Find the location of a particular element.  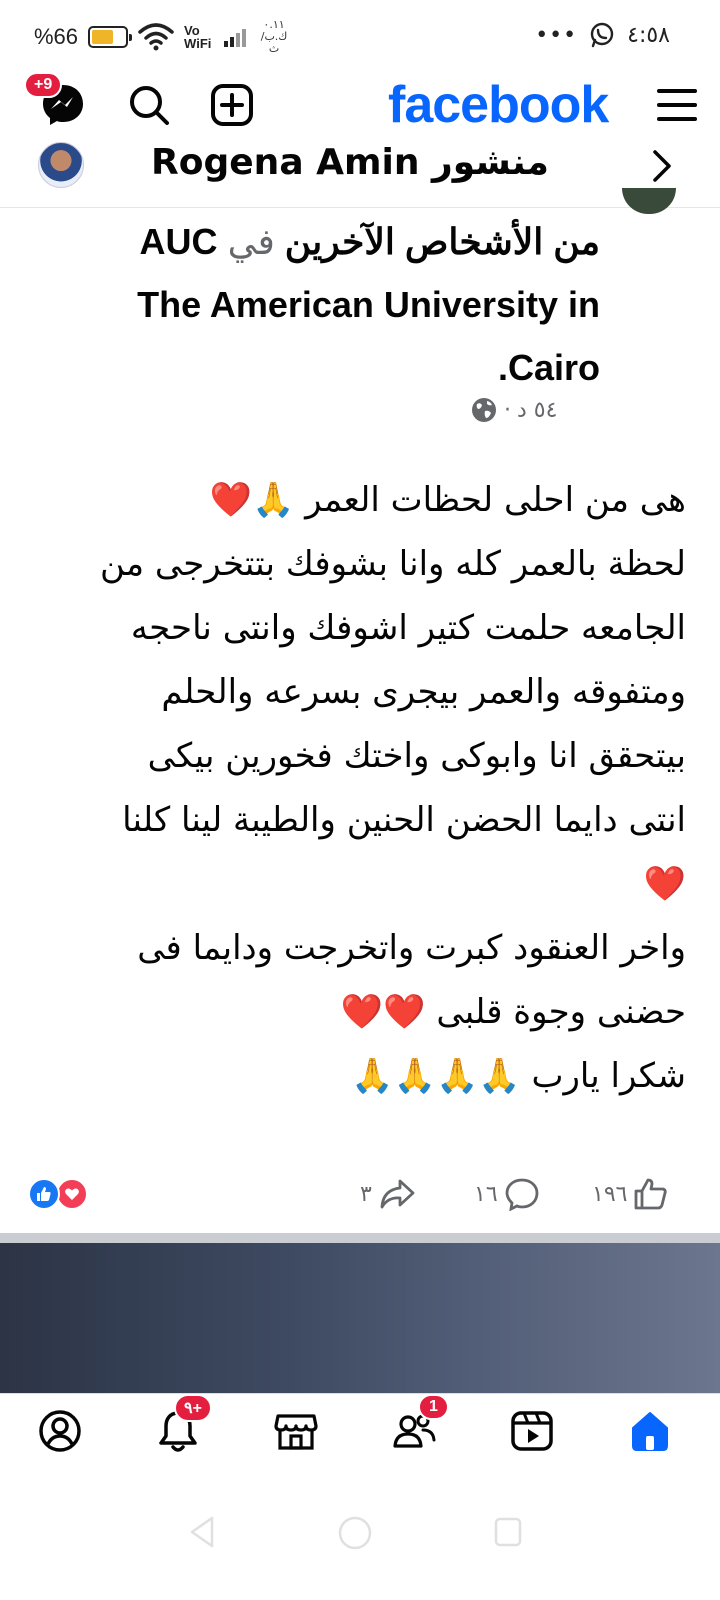

post-line: ومتفوقه والعمر بيجرى بسرعه والحلم is located at coordinates (423, 692).